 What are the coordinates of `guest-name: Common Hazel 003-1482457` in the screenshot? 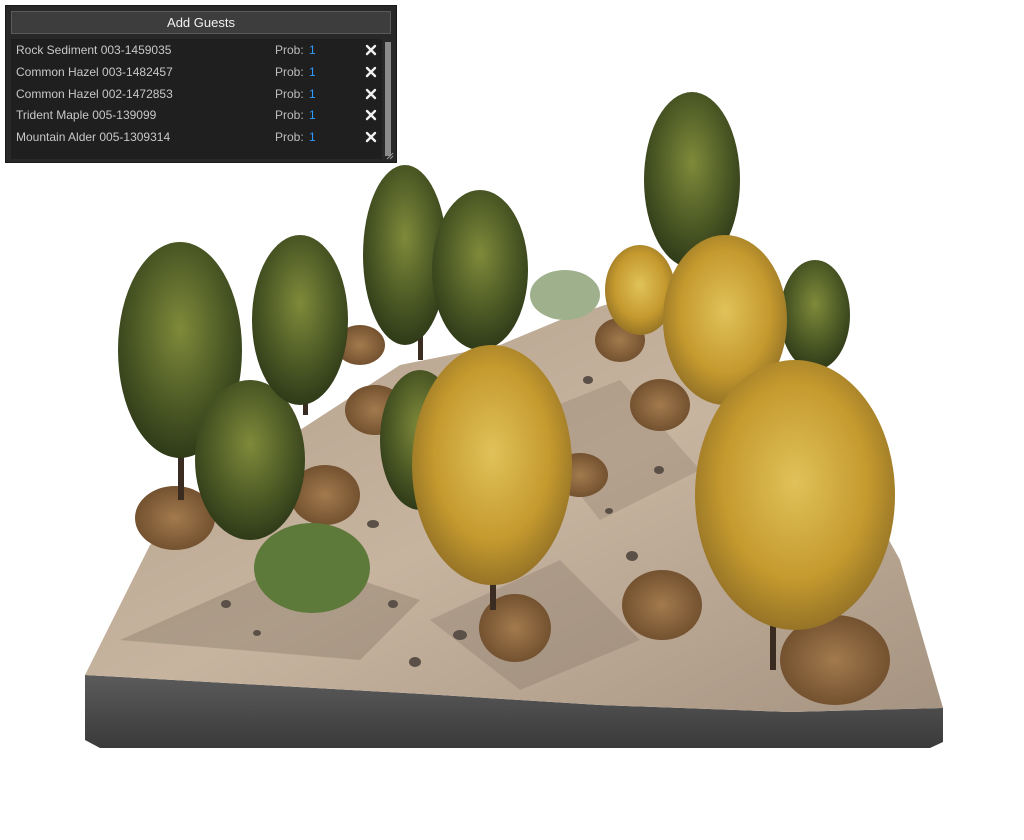 It's located at (94, 72).